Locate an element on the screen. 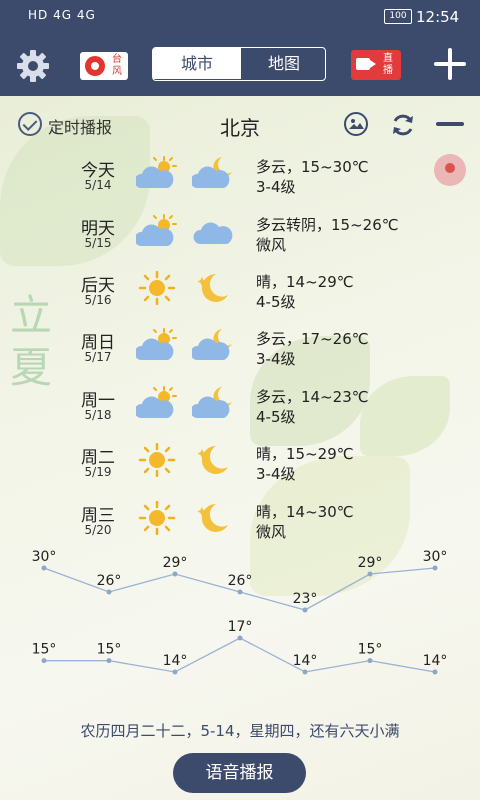 The height and width of the screenshot is (800, 480). forecast-row: 周二 5/19 晴，15~29℃ 3-4级 is located at coordinates (240, 470).